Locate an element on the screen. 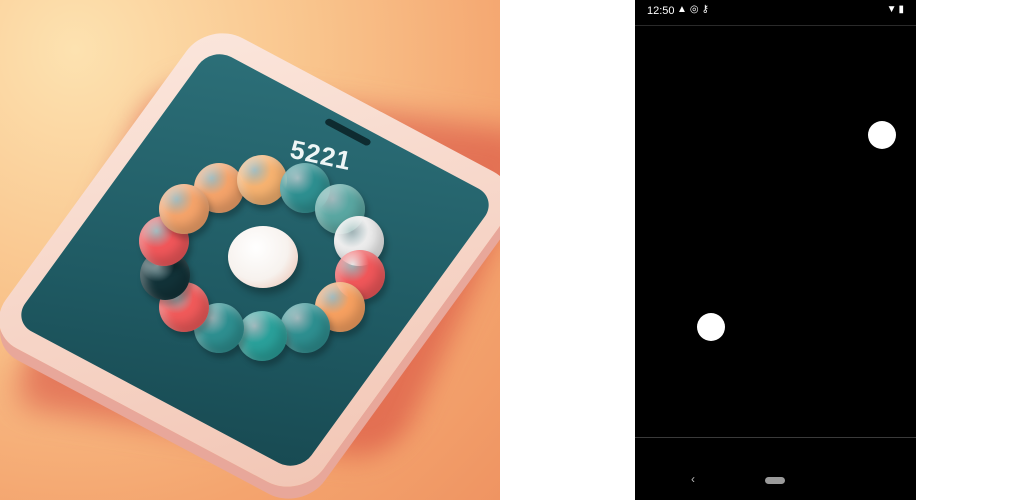  status-icons-left: ▲◎⚷ is located at coordinates (694, 9).